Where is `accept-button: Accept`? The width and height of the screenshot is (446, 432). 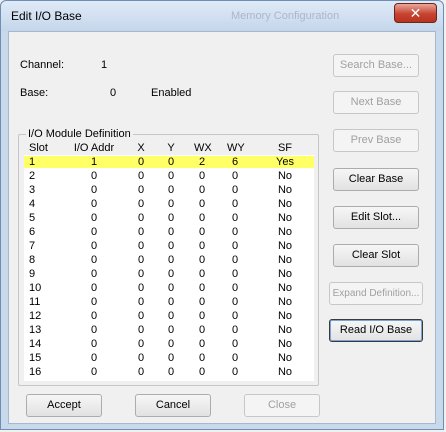 accept-button: Accept is located at coordinates (64, 405).